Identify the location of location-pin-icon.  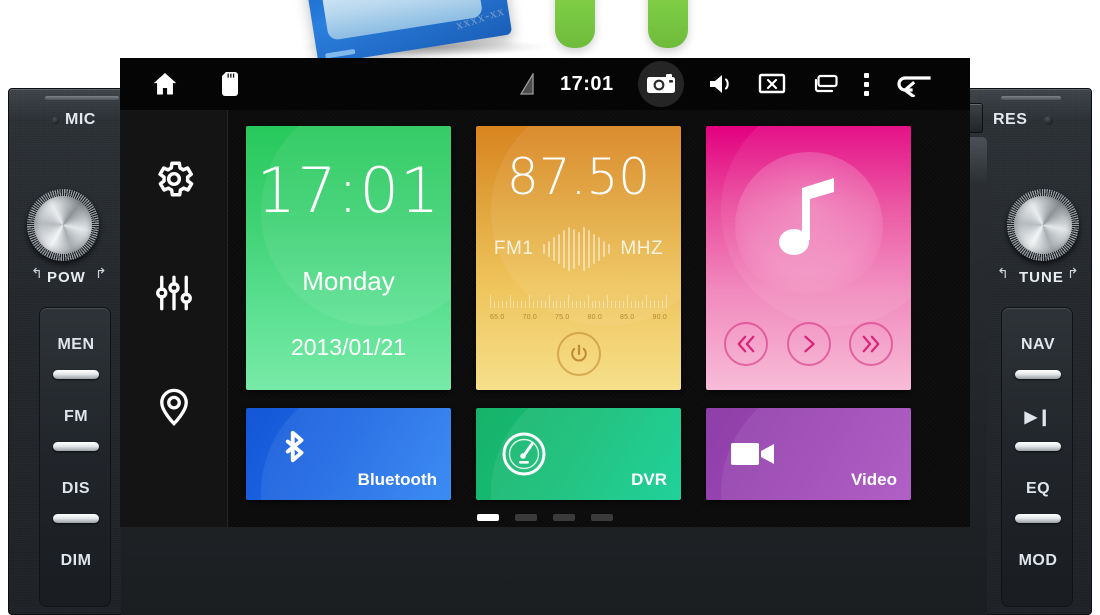
(174, 407).